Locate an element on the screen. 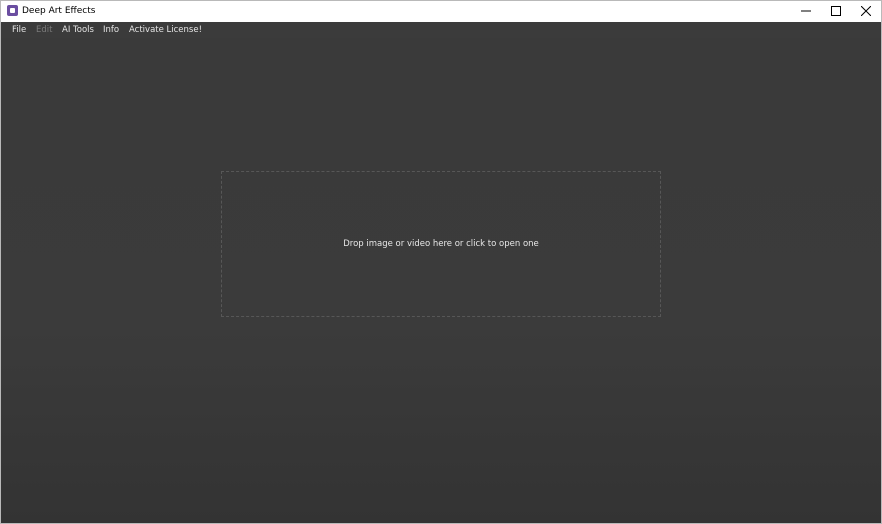 Image resolution: width=882 pixels, height=524 pixels. menu-ai-tools: AI Tools is located at coordinates (78, 30).